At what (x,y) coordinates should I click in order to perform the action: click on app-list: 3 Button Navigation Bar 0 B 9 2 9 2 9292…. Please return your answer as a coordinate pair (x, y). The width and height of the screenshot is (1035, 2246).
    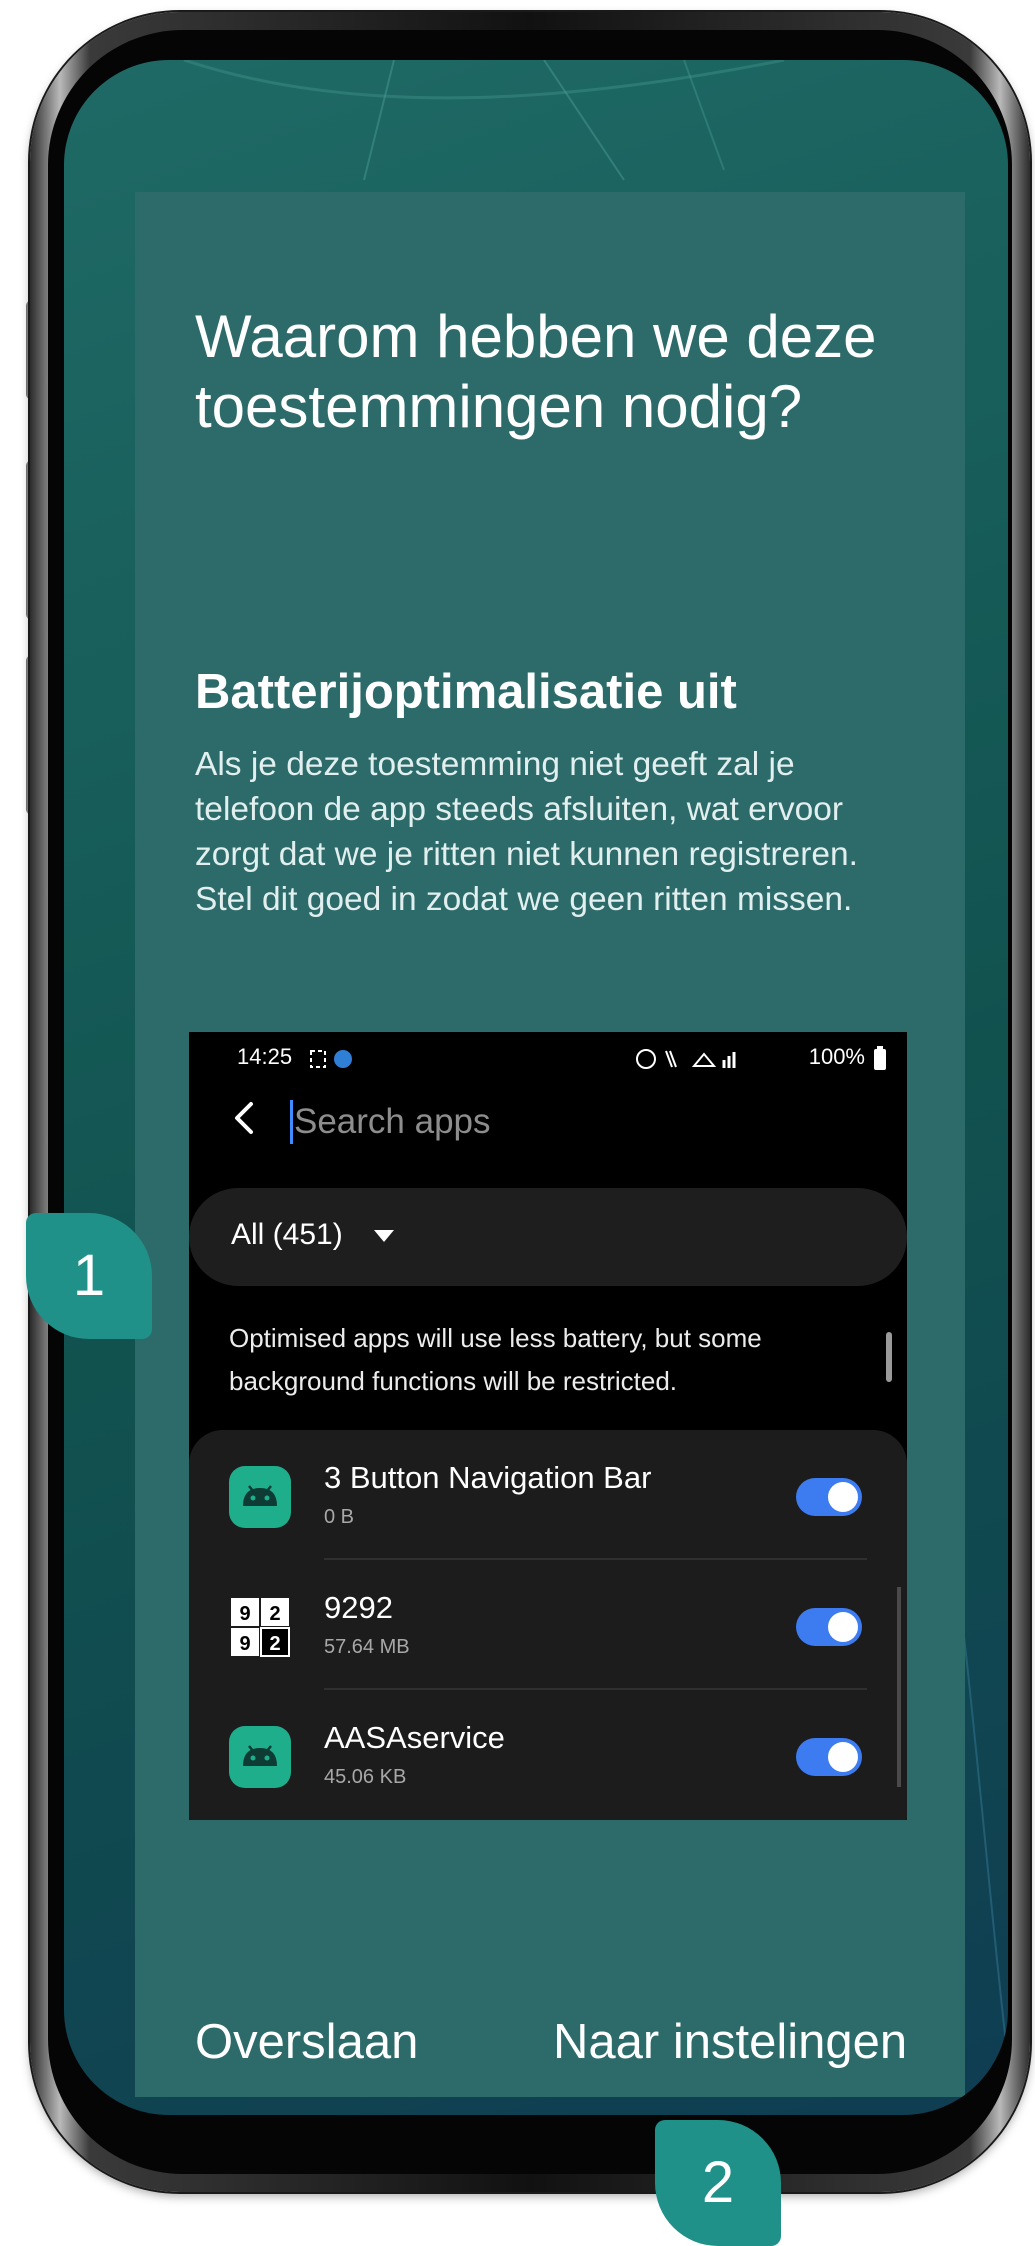
    Looking at the image, I should click on (548, 1625).